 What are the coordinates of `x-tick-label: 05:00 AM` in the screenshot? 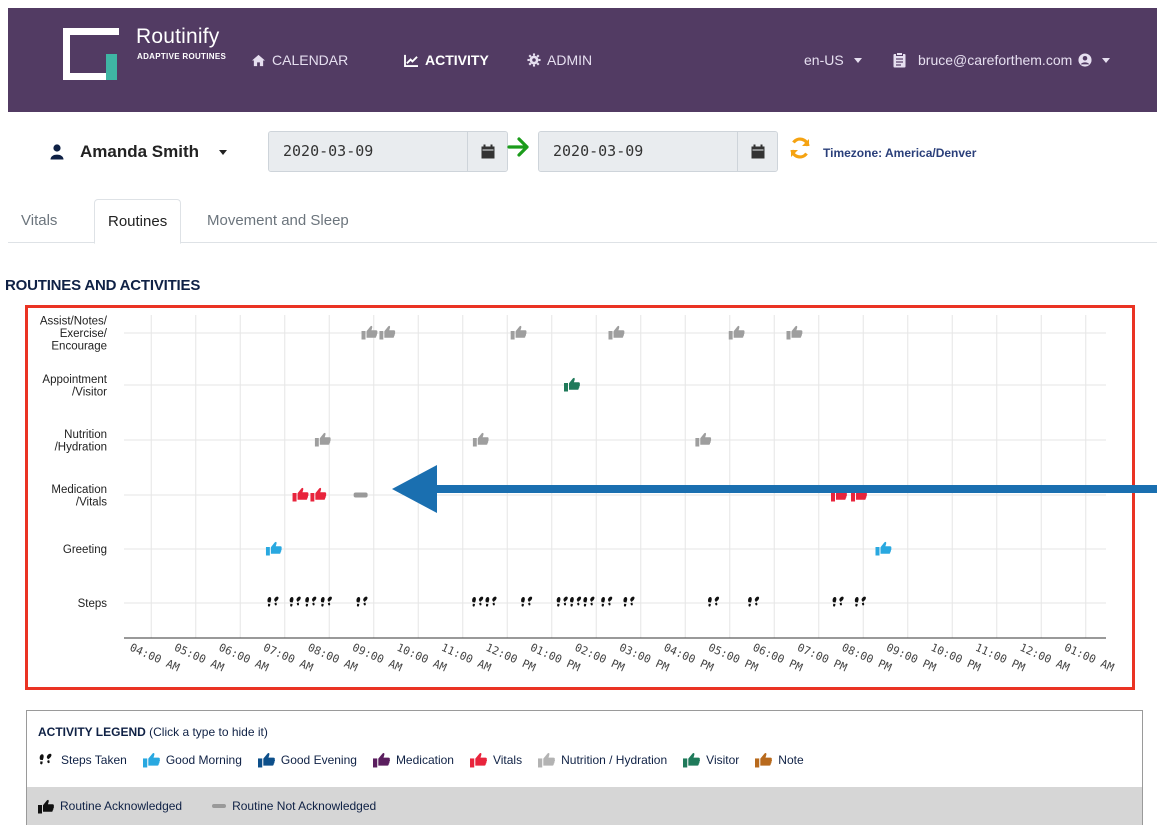 It's located at (199, 658).